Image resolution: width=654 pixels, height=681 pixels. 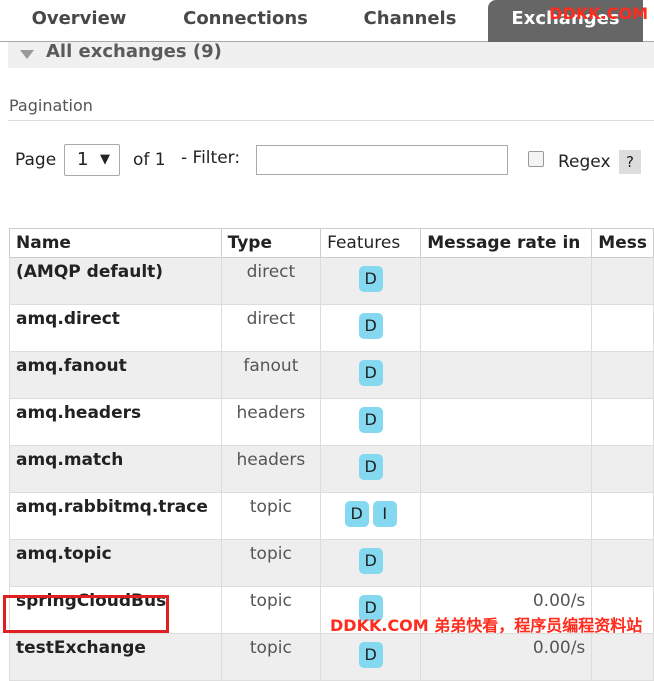 What do you see at coordinates (622, 243) in the screenshot?
I see `column-header-message-rate-out: Mess` at bounding box center [622, 243].